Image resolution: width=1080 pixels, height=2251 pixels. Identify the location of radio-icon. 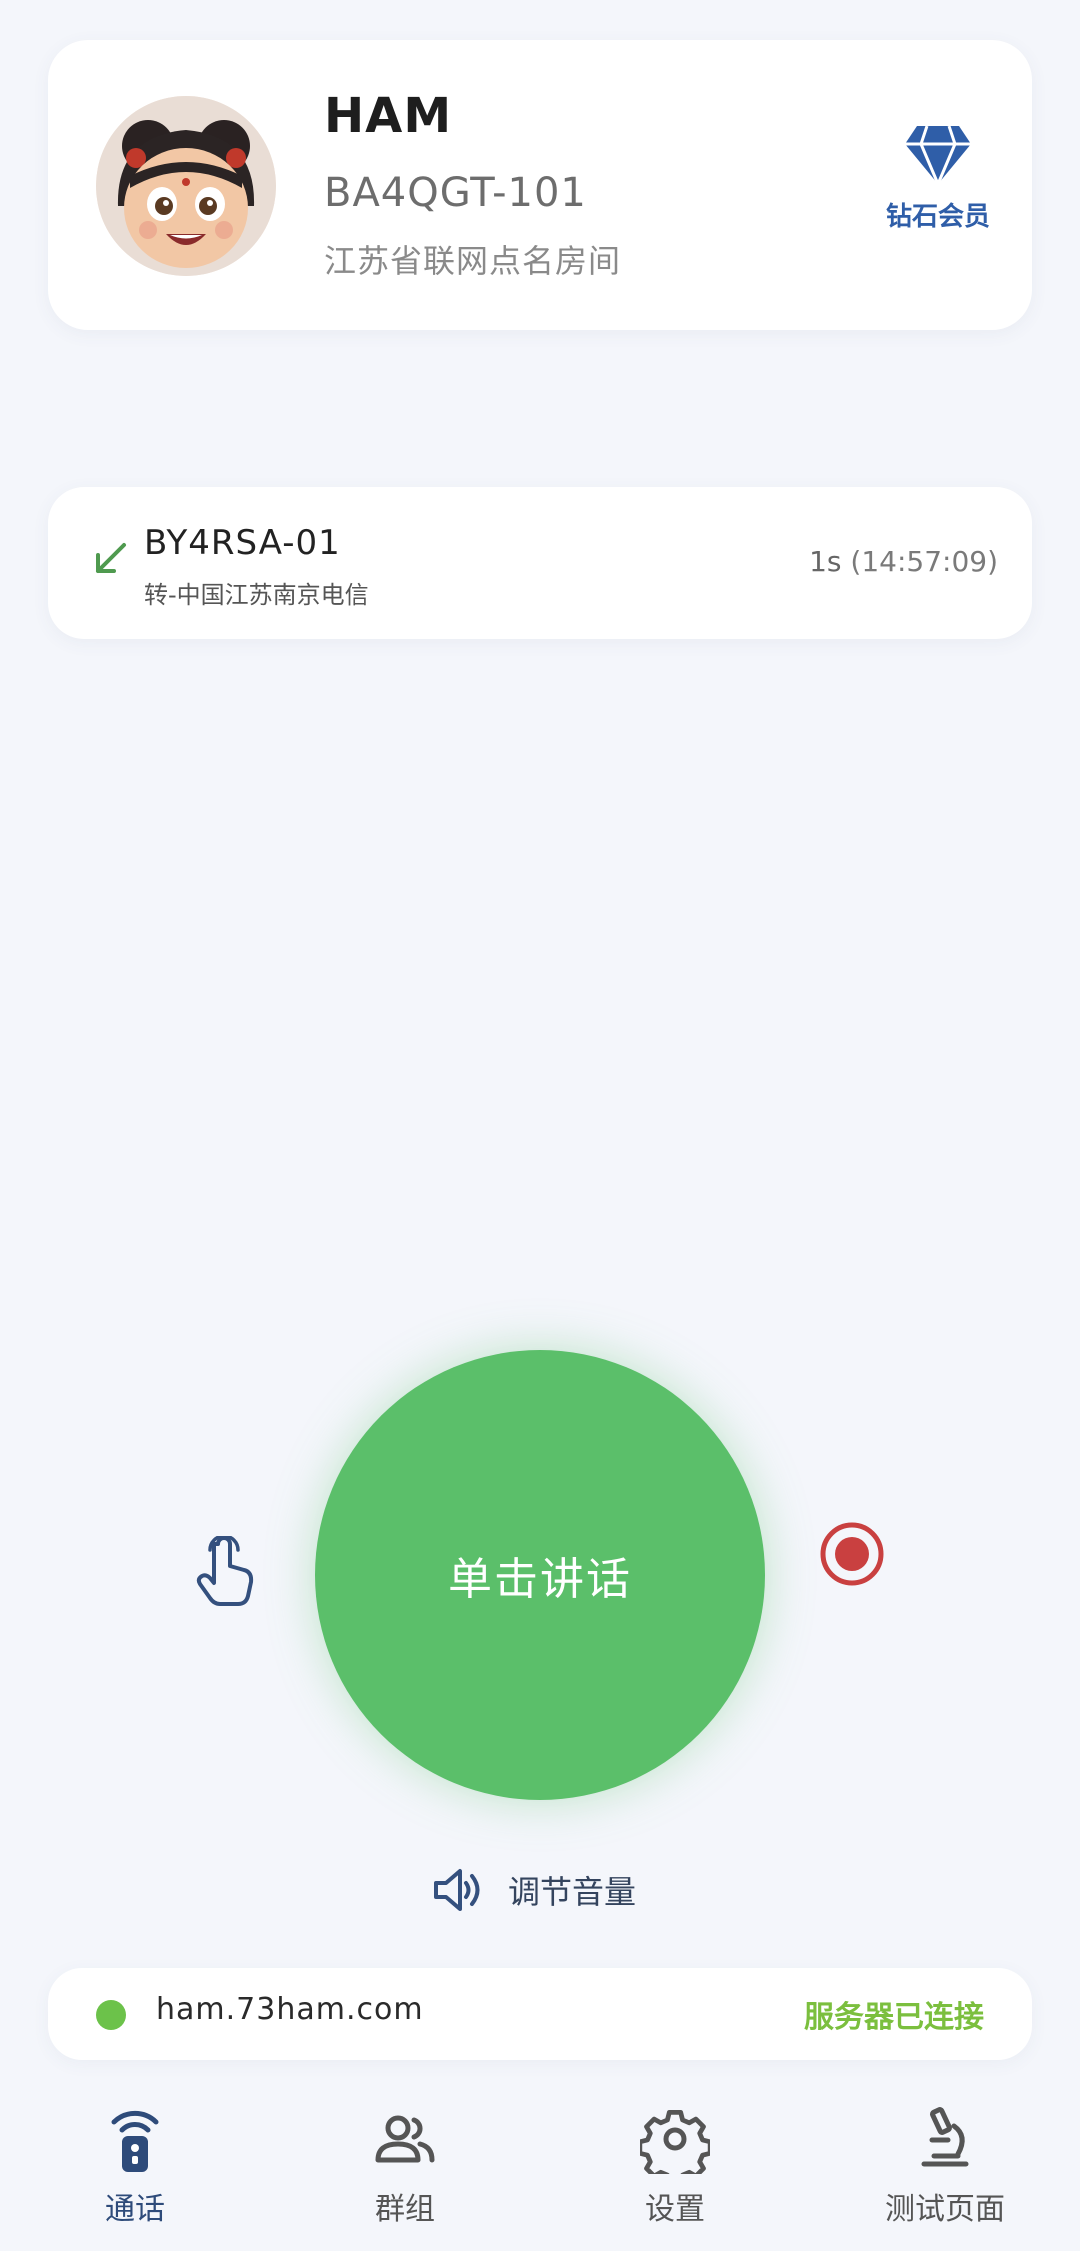
(135, 2141).